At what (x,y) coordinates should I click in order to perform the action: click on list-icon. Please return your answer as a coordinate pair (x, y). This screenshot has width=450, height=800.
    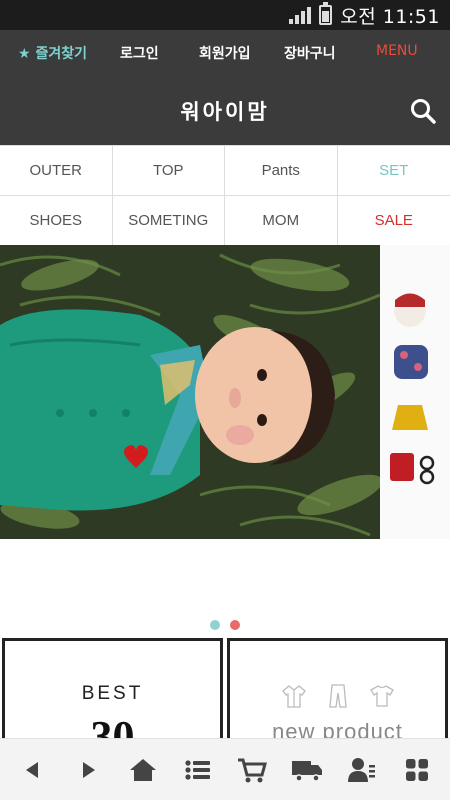
    Looking at the image, I should click on (197, 769).